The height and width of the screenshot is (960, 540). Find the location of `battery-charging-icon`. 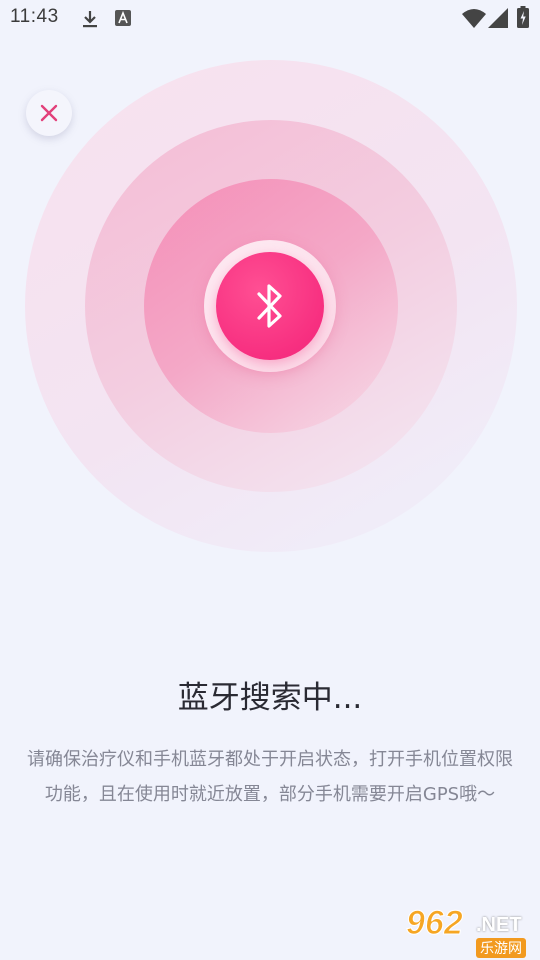

battery-charging-icon is located at coordinates (523, 17).